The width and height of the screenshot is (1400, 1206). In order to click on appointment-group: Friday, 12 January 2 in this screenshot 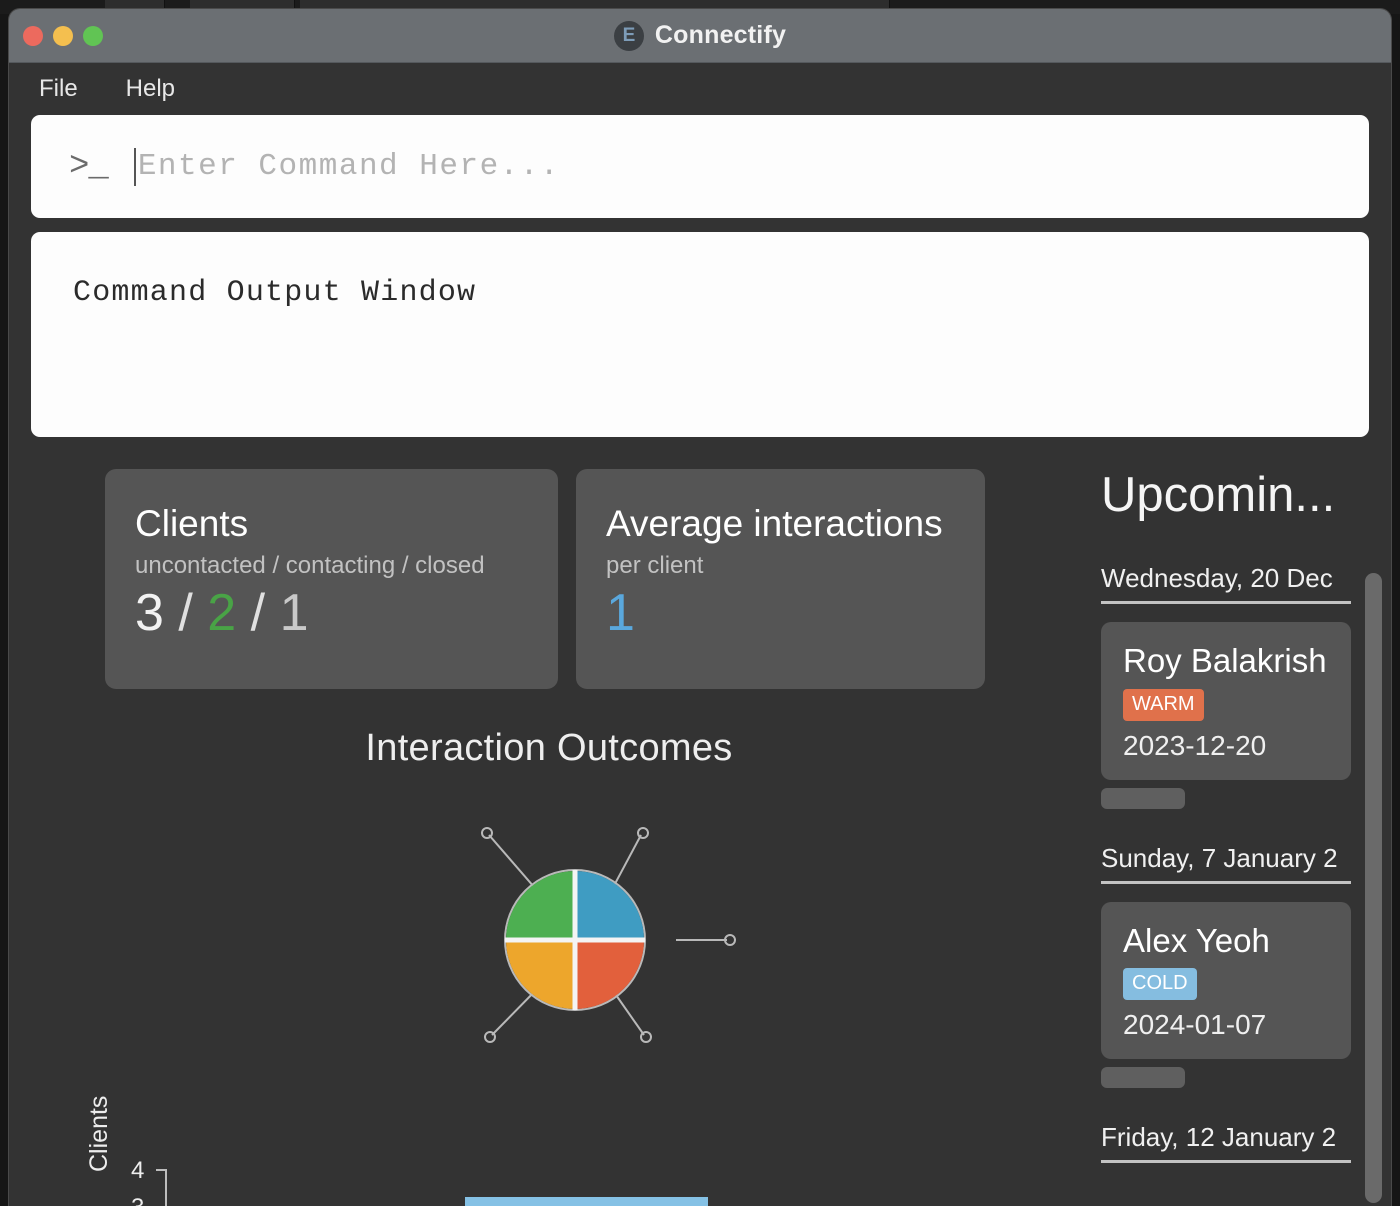, I will do `click(1246, 1143)`.